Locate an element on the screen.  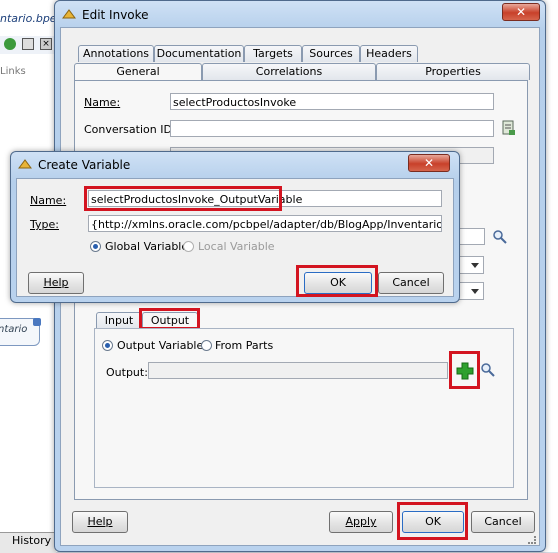
create-variable-cancel-button: Cancel is located at coordinates (411, 283).